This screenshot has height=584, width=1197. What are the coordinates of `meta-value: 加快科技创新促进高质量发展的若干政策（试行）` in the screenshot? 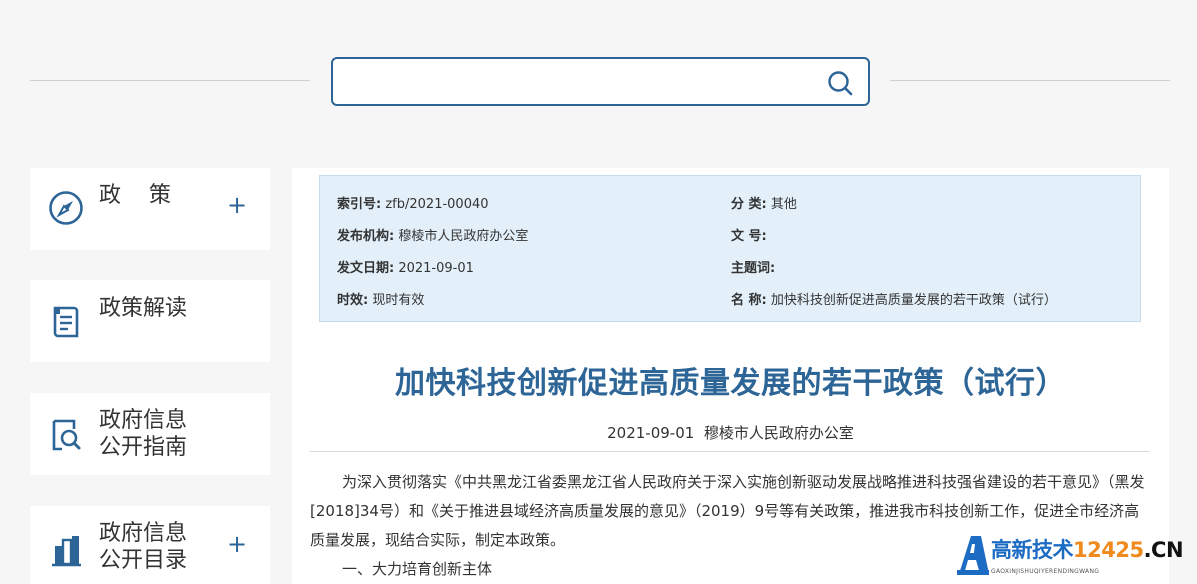 It's located at (913, 300).